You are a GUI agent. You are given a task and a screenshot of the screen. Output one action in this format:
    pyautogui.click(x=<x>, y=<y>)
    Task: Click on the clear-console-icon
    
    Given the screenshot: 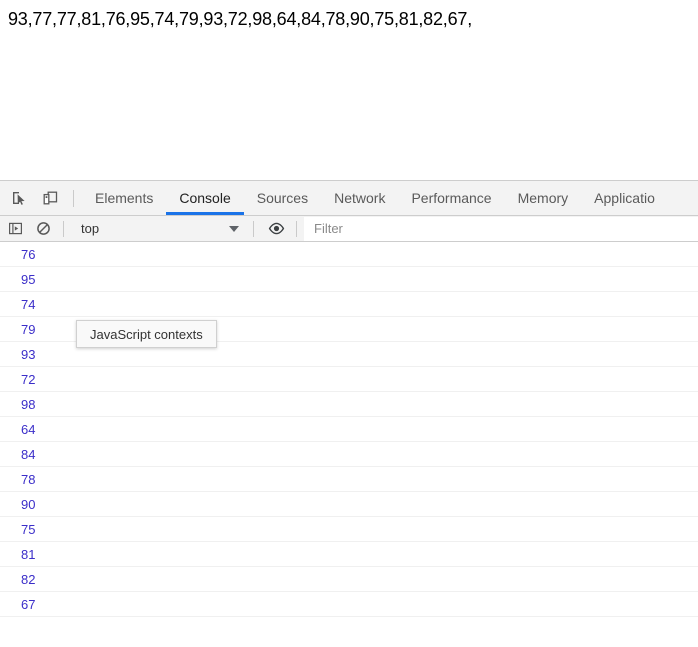 What is the action you would take?
    pyautogui.click(x=43, y=229)
    